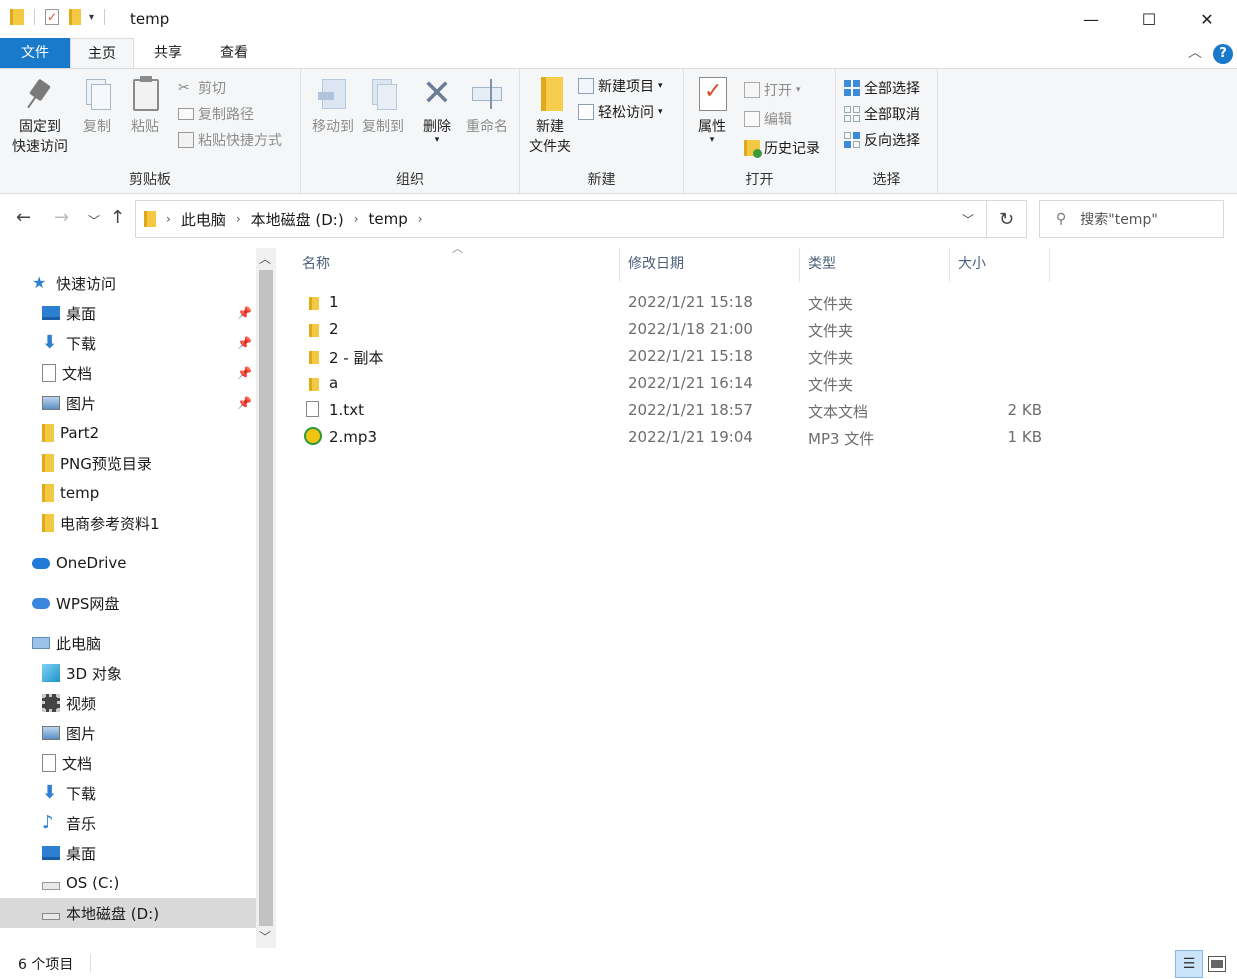  What do you see at coordinates (128, 823) in the screenshot?
I see `nav-music: ♪ 音乐` at bounding box center [128, 823].